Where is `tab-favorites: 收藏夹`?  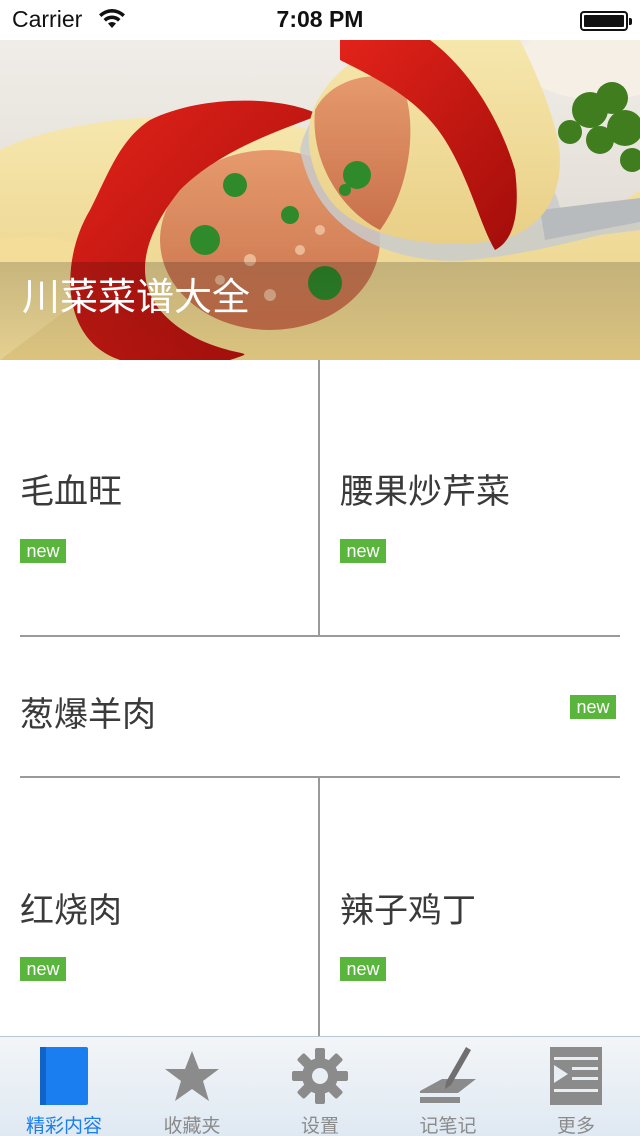
tab-favorites: 收藏夹 is located at coordinates (192, 1086).